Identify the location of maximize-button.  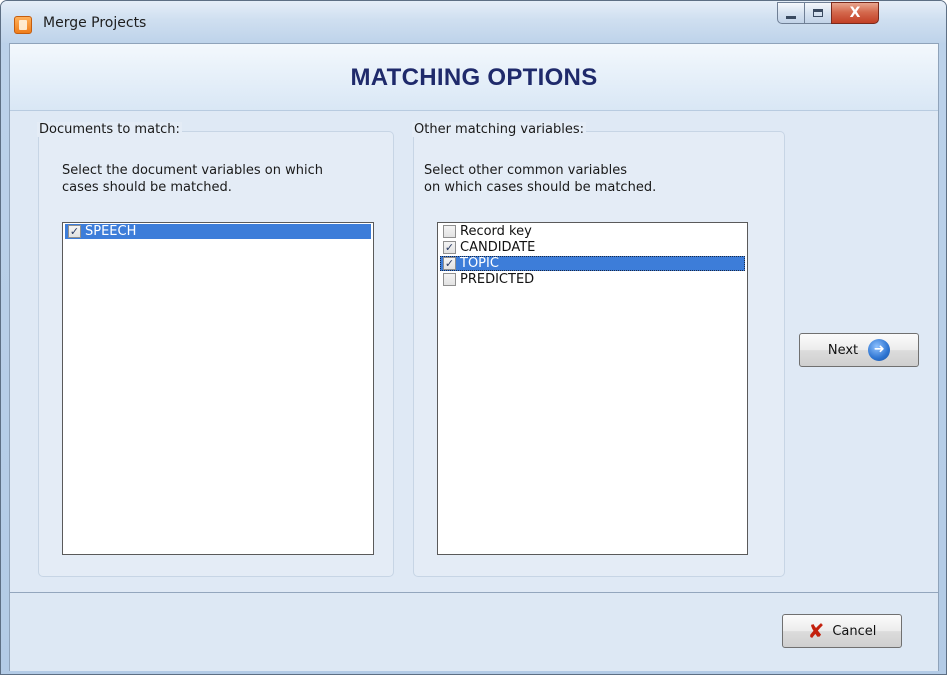
(818, 13).